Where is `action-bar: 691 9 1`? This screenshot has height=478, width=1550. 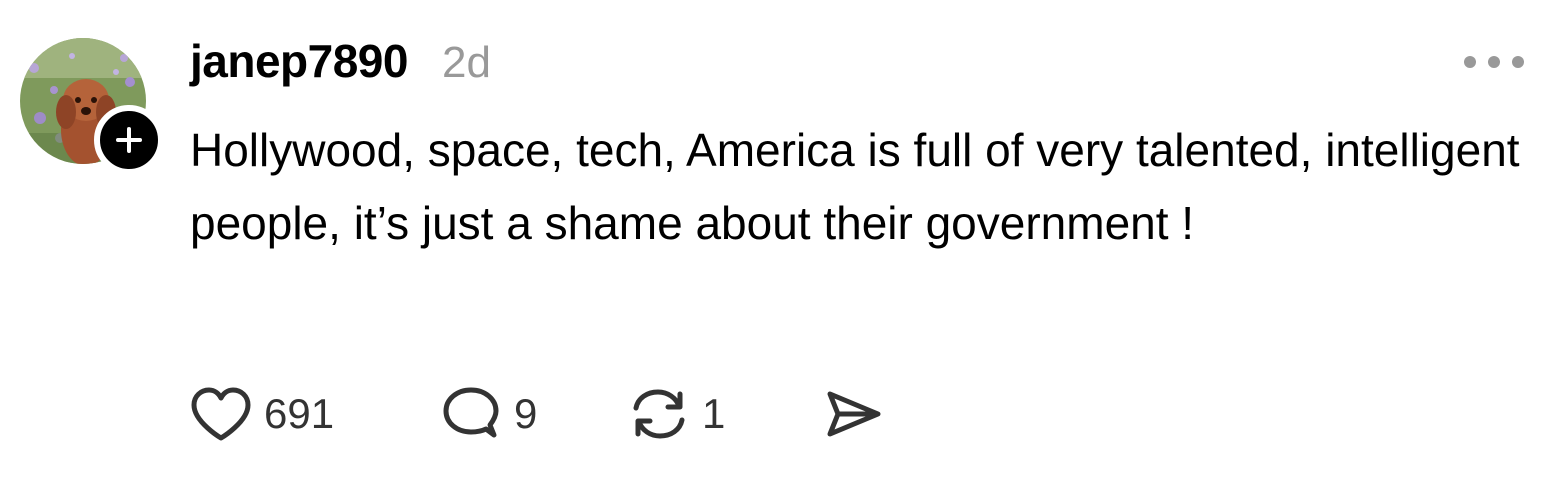
action-bar: 691 9 1 is located at coordinates (541, 414).